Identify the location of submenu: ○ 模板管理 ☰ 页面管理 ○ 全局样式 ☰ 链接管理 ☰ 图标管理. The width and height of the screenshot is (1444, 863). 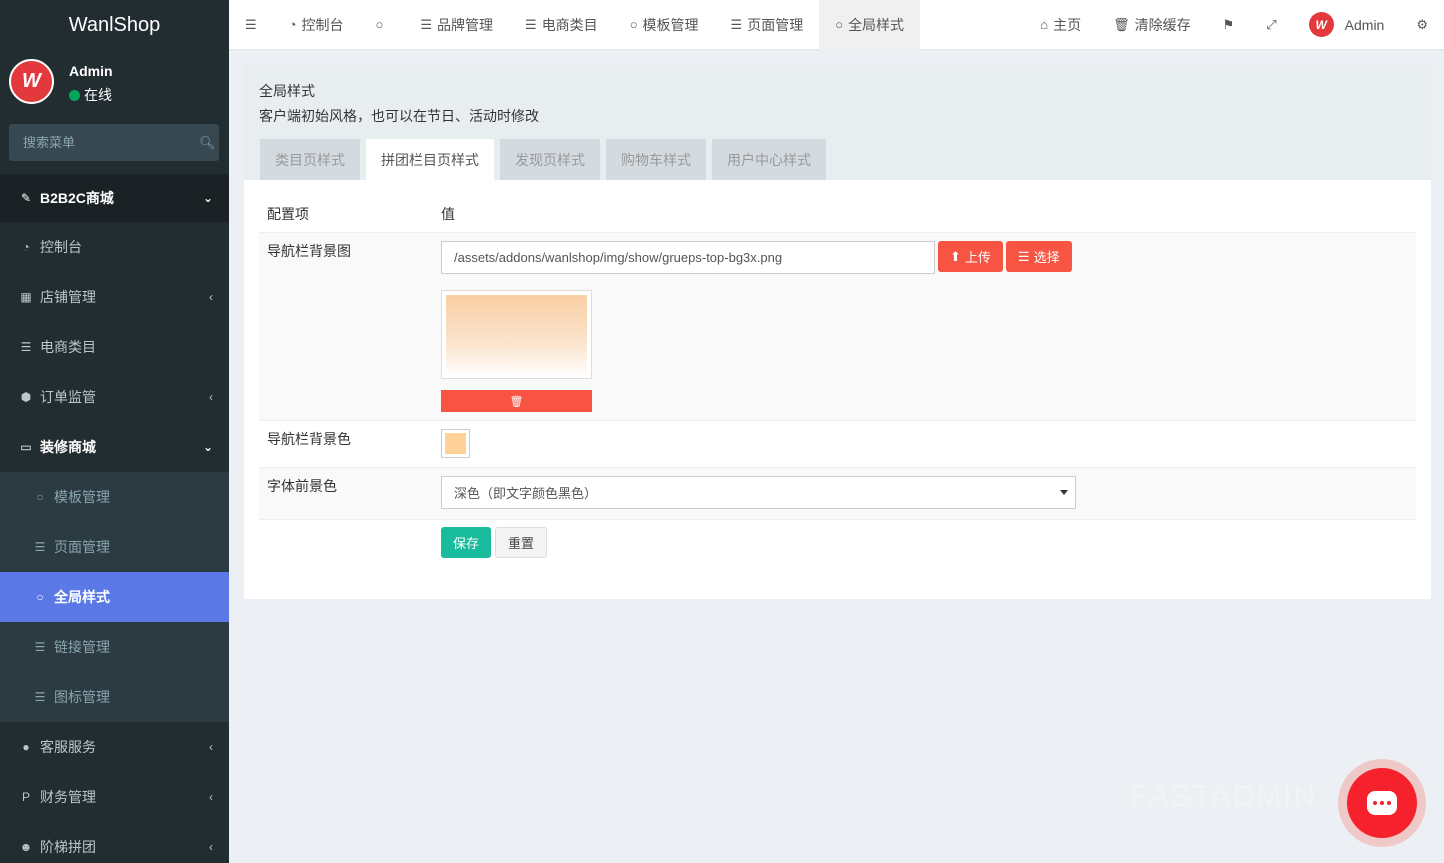
(114, 597).